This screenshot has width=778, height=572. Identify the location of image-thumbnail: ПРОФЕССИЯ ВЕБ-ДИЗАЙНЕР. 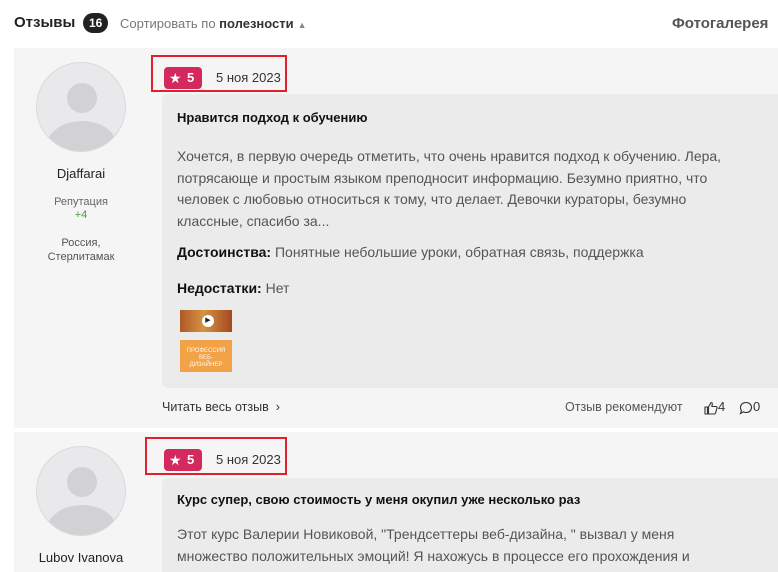
(206, 356).